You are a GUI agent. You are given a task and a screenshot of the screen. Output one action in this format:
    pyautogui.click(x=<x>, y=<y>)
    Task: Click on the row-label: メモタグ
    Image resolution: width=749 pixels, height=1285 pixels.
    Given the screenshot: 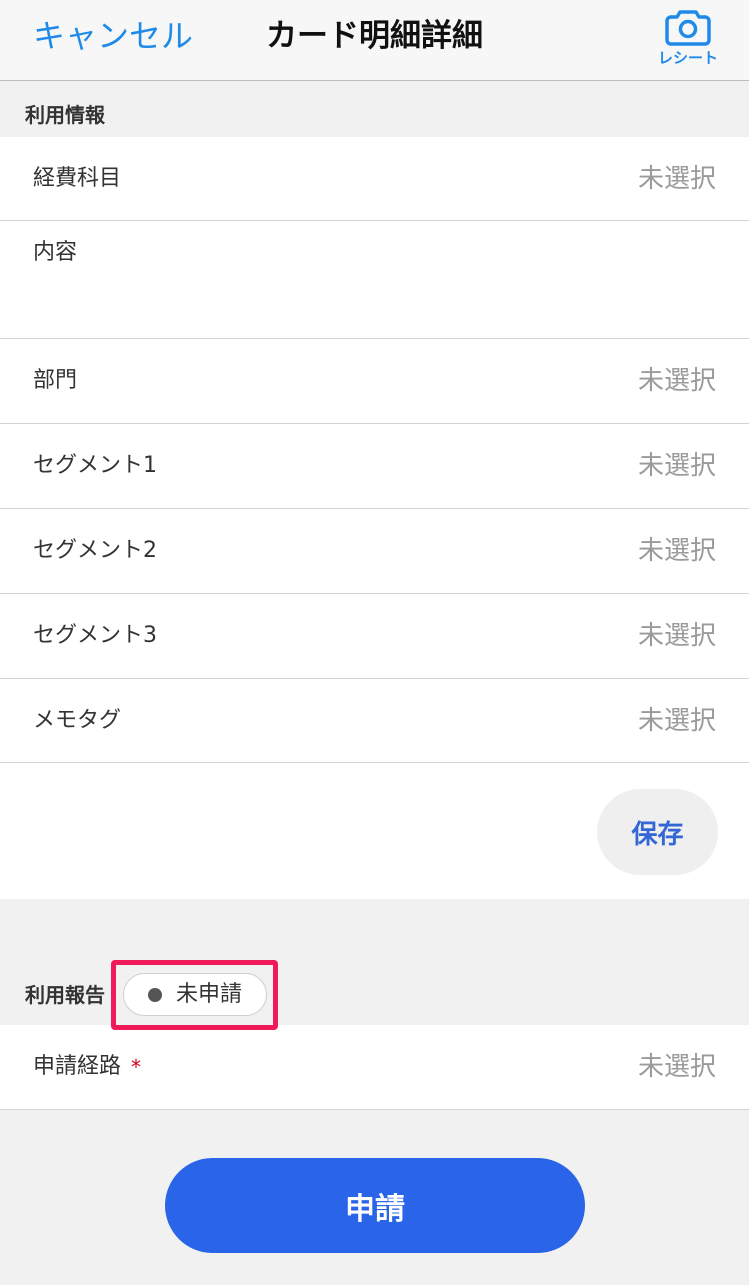 What is the action you would take?
    pyautogui.click(x=77, y=720)
    